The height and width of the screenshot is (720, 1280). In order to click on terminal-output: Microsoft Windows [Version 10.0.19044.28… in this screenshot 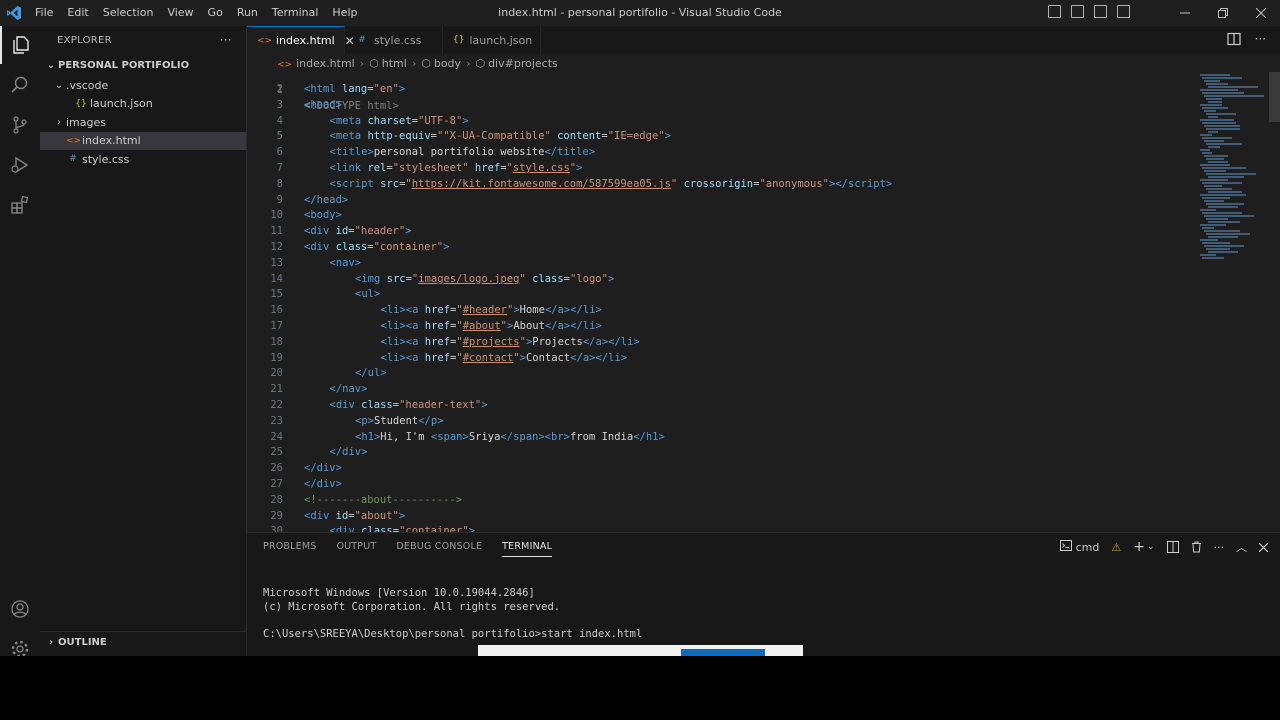, I will do `click(452, 614)`.